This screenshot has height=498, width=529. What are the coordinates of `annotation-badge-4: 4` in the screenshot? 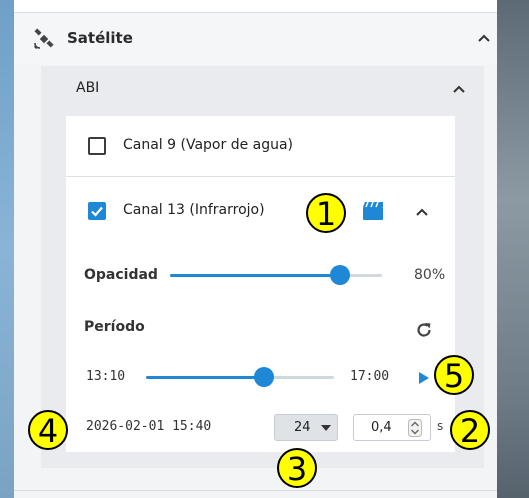 It's located at (48, 430).